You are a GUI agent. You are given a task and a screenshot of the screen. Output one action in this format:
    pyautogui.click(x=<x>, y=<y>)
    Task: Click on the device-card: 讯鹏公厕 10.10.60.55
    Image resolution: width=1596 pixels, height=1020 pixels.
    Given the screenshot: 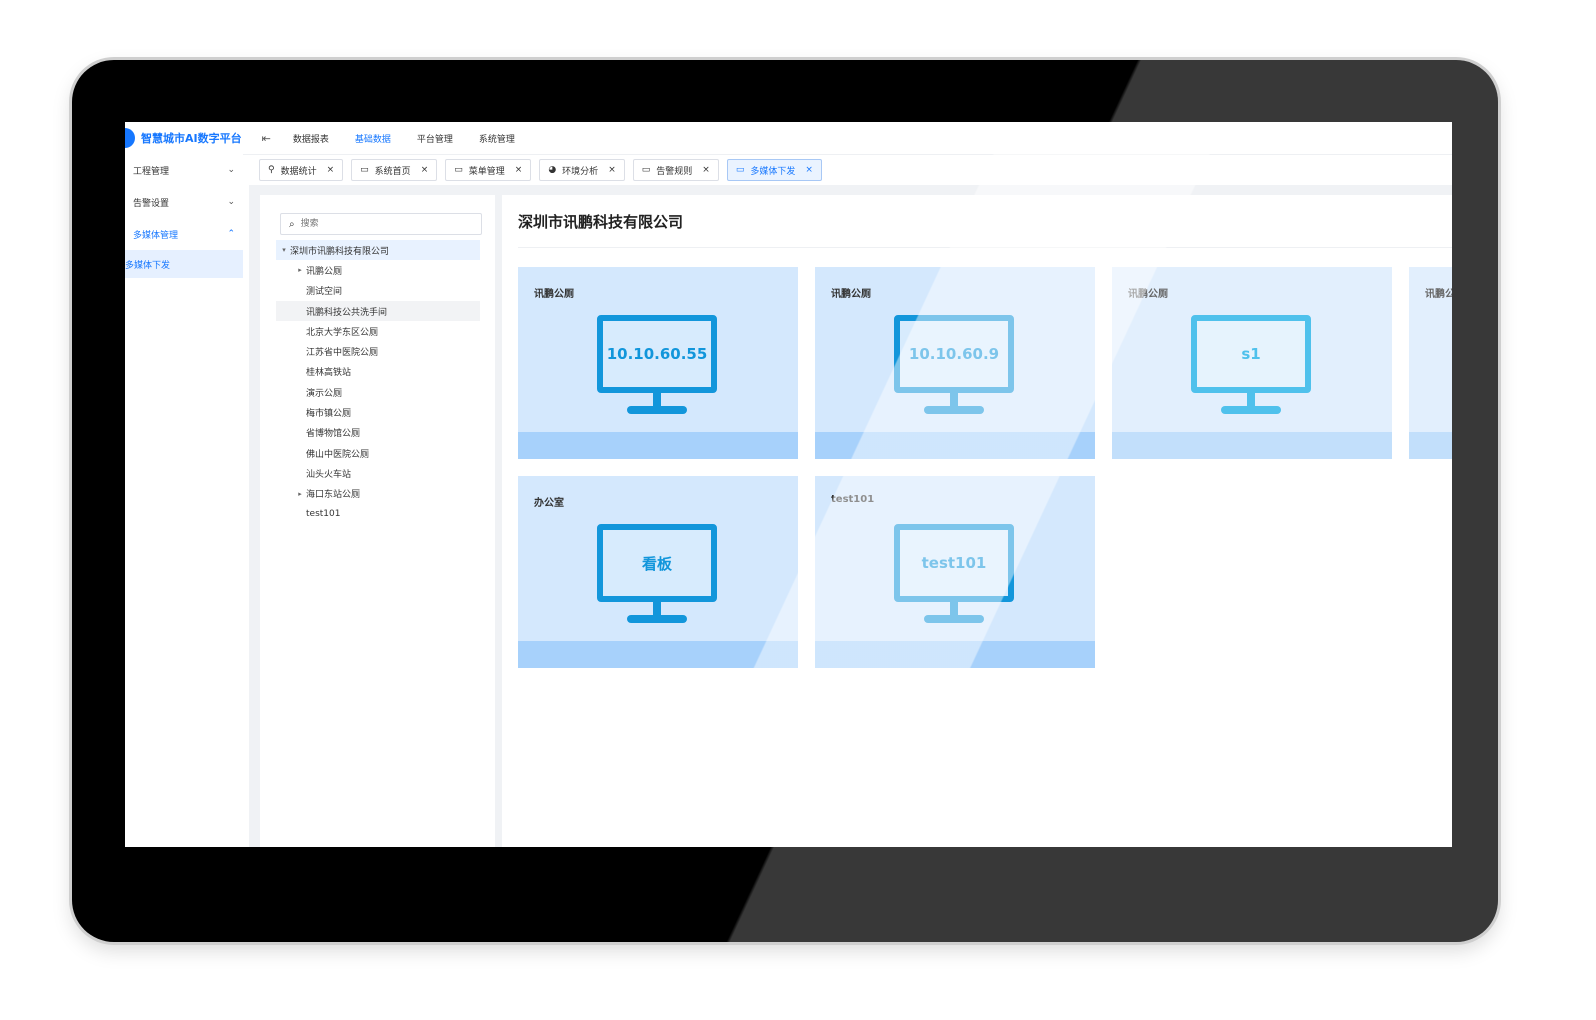 What is the action you would take?
    pyautogui.click(x=658, y=363)
    